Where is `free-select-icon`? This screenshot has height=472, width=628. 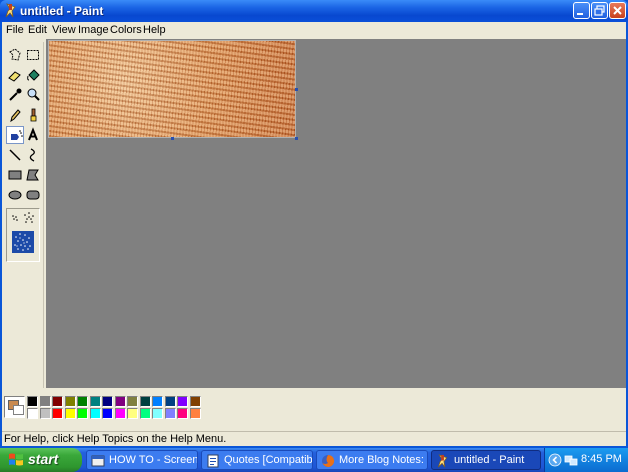 free-select-icon is located at coordinates (15, 54).